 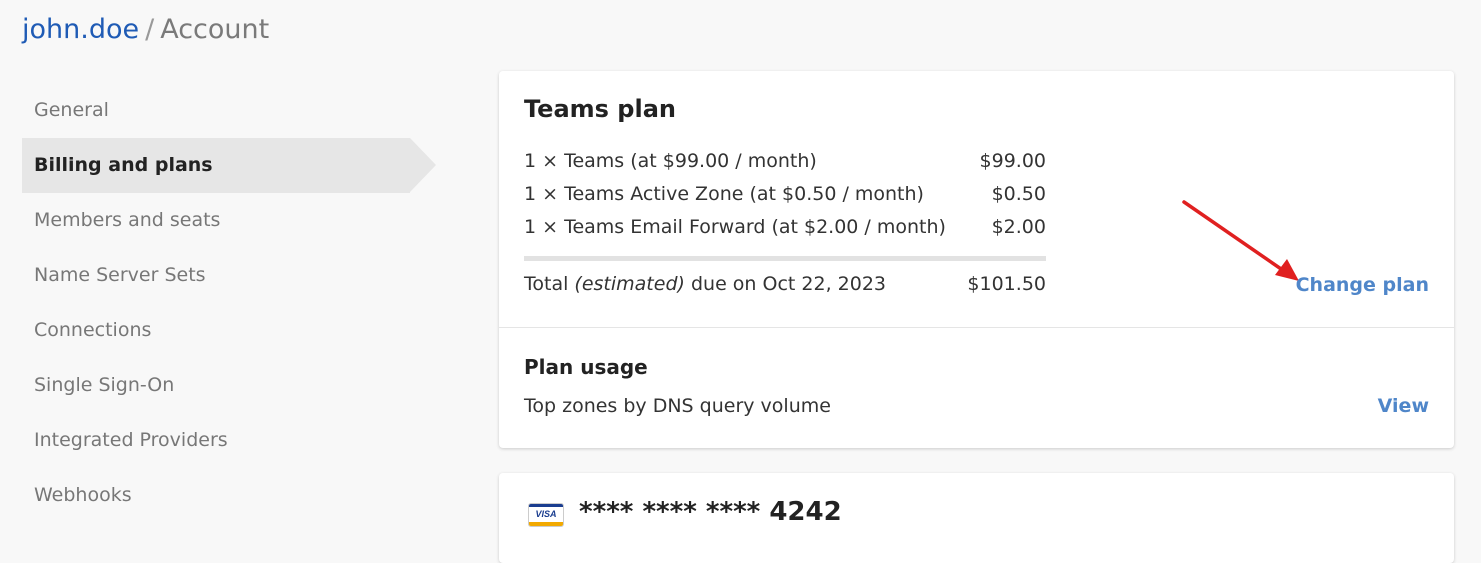 I want to click on total-prefix: Total, so click(x=546, y=284).